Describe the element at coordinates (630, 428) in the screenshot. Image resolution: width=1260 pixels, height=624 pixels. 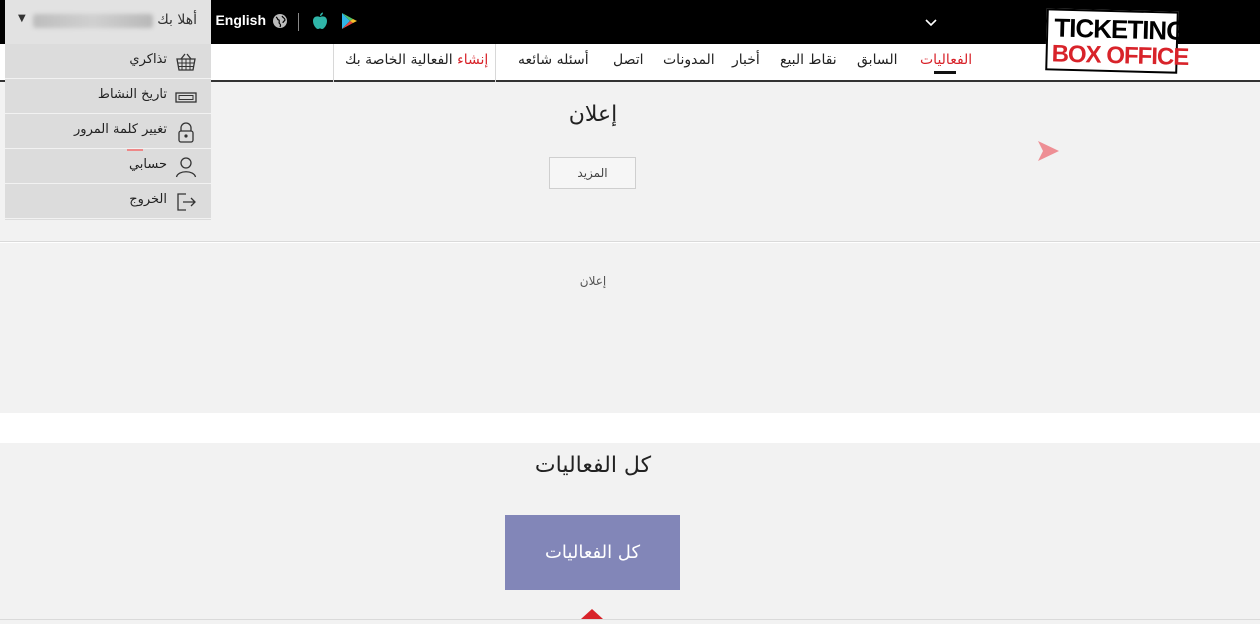
I see `section-gap` at that location.